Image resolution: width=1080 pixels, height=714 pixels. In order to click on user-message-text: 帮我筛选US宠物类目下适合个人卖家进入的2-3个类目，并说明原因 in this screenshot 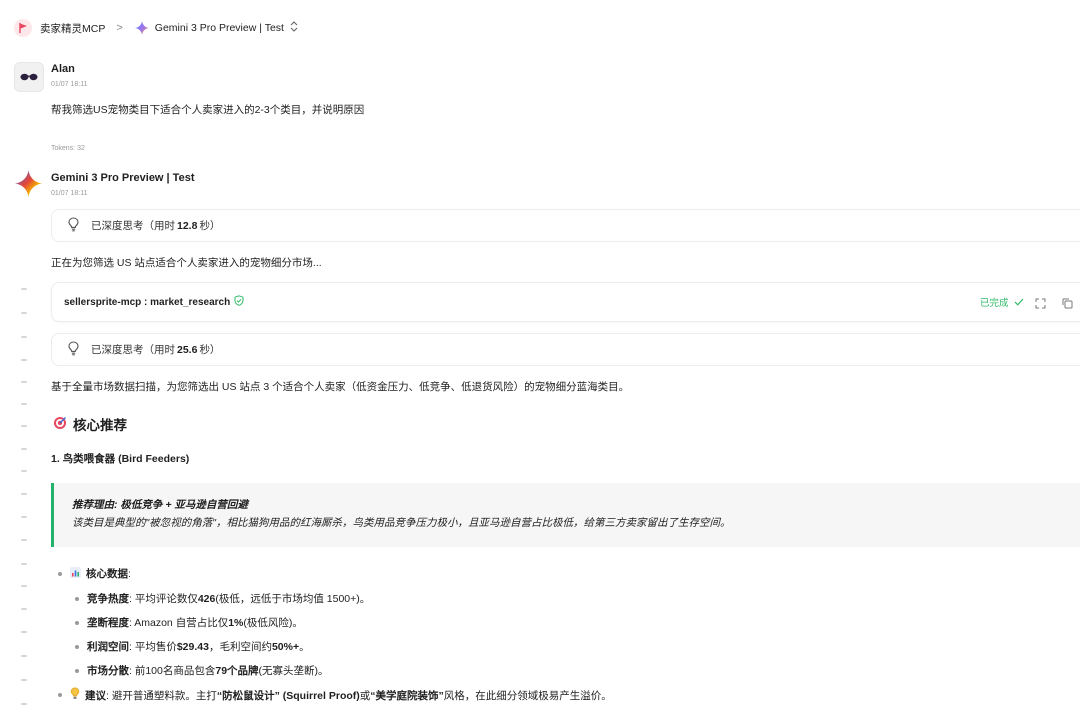, I will do `click(208, 110)`.